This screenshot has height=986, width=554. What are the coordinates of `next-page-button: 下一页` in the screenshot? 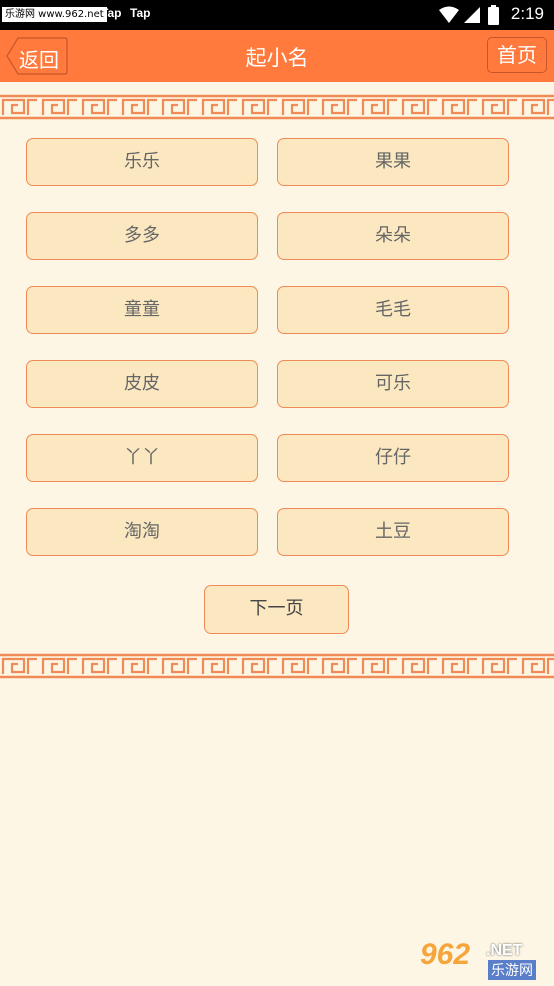 It's located at (276, 609).